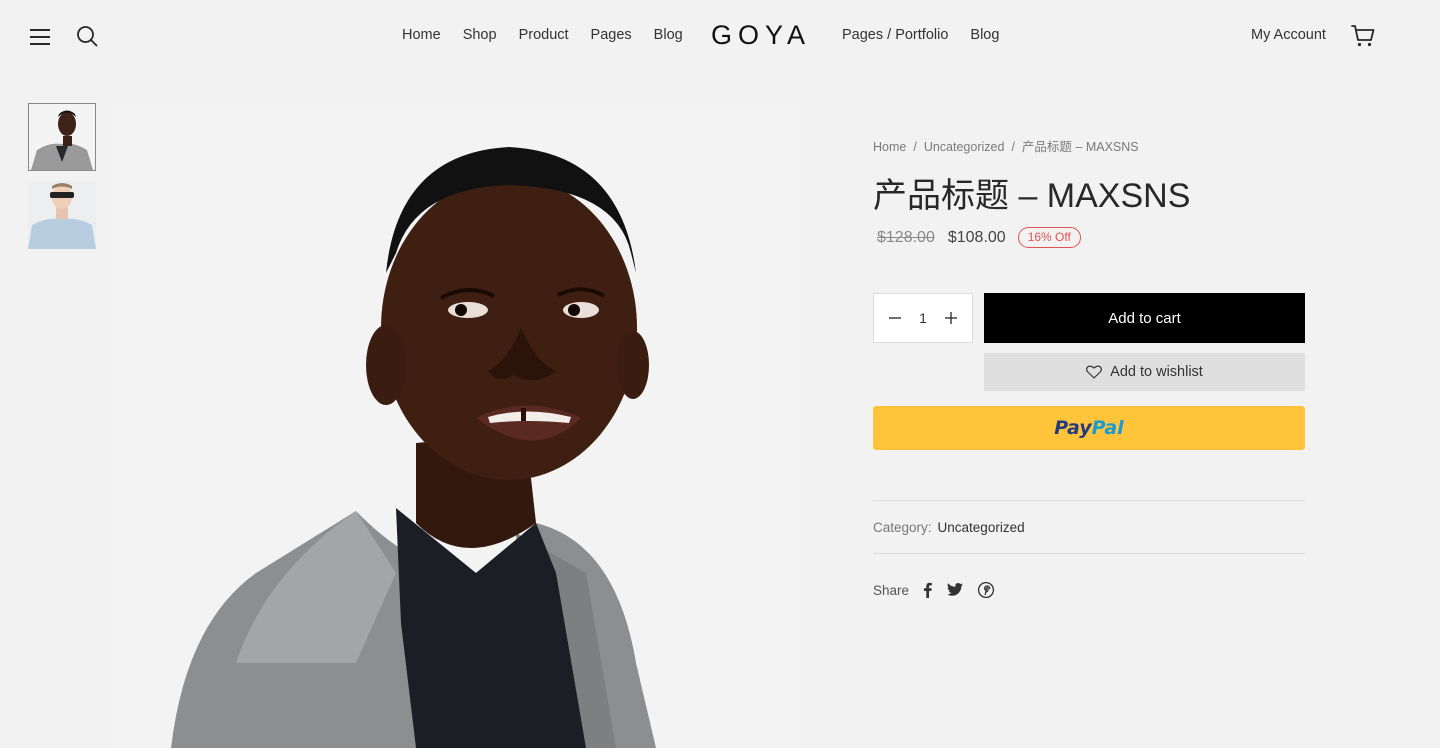 Image resolution: width=1440 pixels, height=748 pixels. I want to click on facebook-icon, so click(927, 590).